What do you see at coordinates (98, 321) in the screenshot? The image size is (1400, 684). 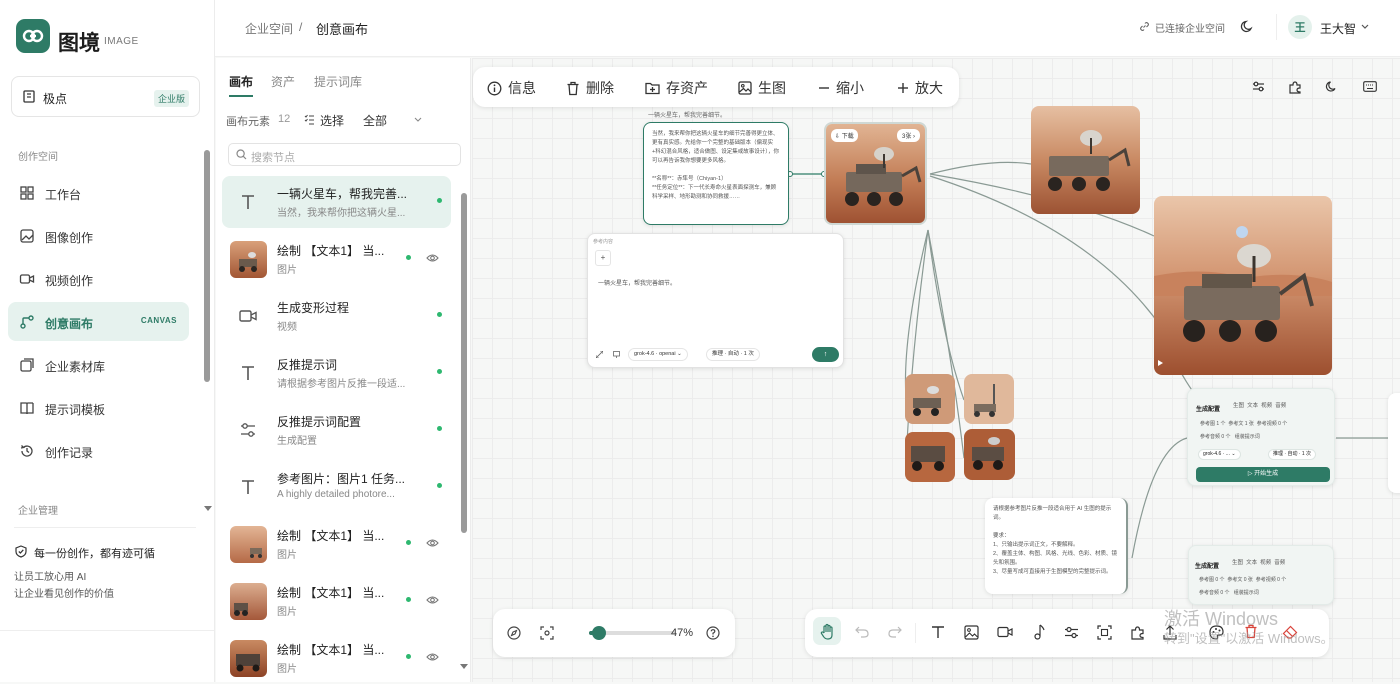 I see `sidebar-item-canvas: 创意画布 CANVAS` at bounding box center [98, 321].